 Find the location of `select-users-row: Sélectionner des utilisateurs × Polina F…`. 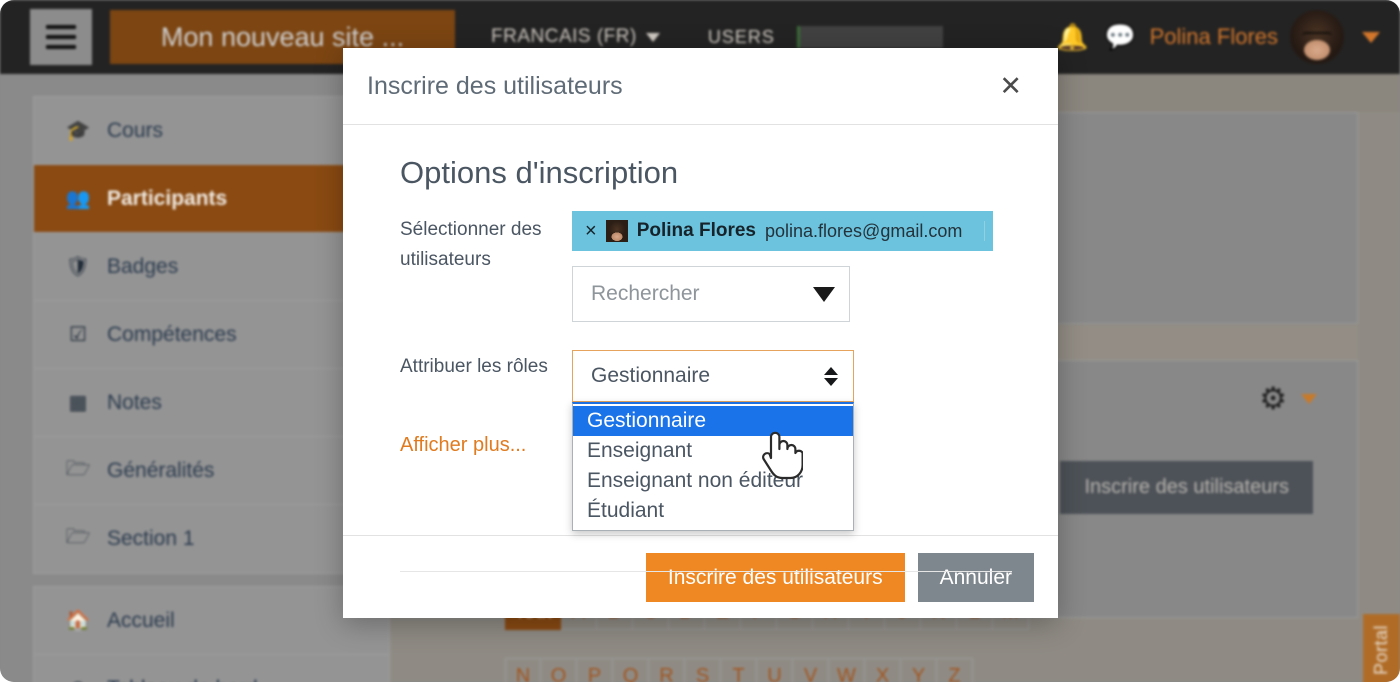

select-users-row: Sélectionner des utilisateurs × Polina F… is located at coordinates (706, 266).